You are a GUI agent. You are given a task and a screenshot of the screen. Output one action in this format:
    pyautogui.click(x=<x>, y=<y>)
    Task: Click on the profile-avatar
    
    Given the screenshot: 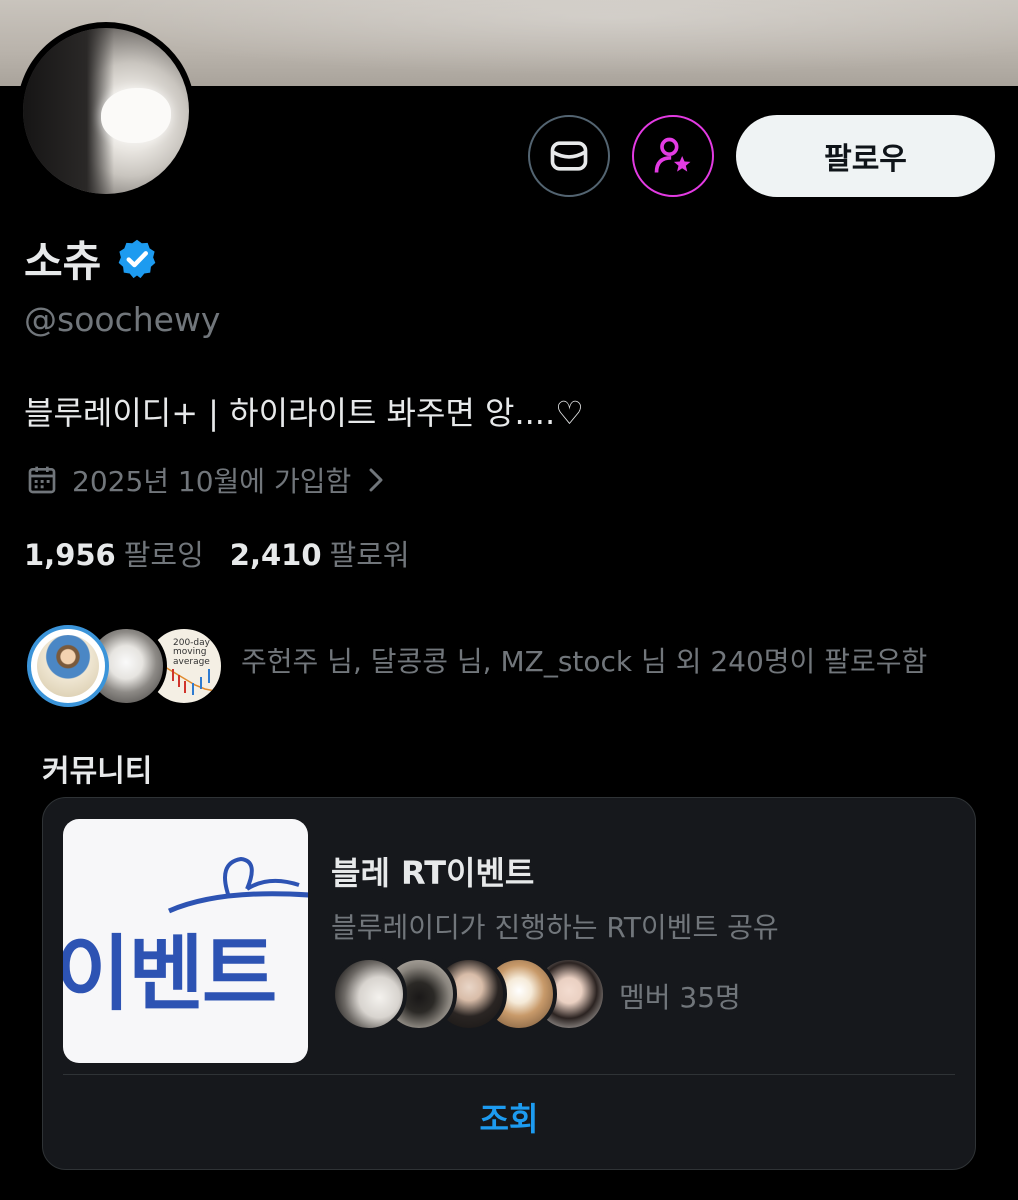 What is the action you would take?
    pyautogui.click(x=106, y=111)
    